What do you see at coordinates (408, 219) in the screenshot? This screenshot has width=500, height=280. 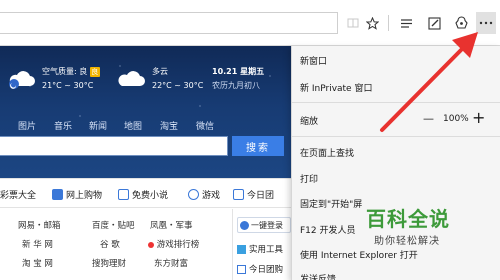 I see `watermark-title: 百科全说` at bounding box center [408, 219].